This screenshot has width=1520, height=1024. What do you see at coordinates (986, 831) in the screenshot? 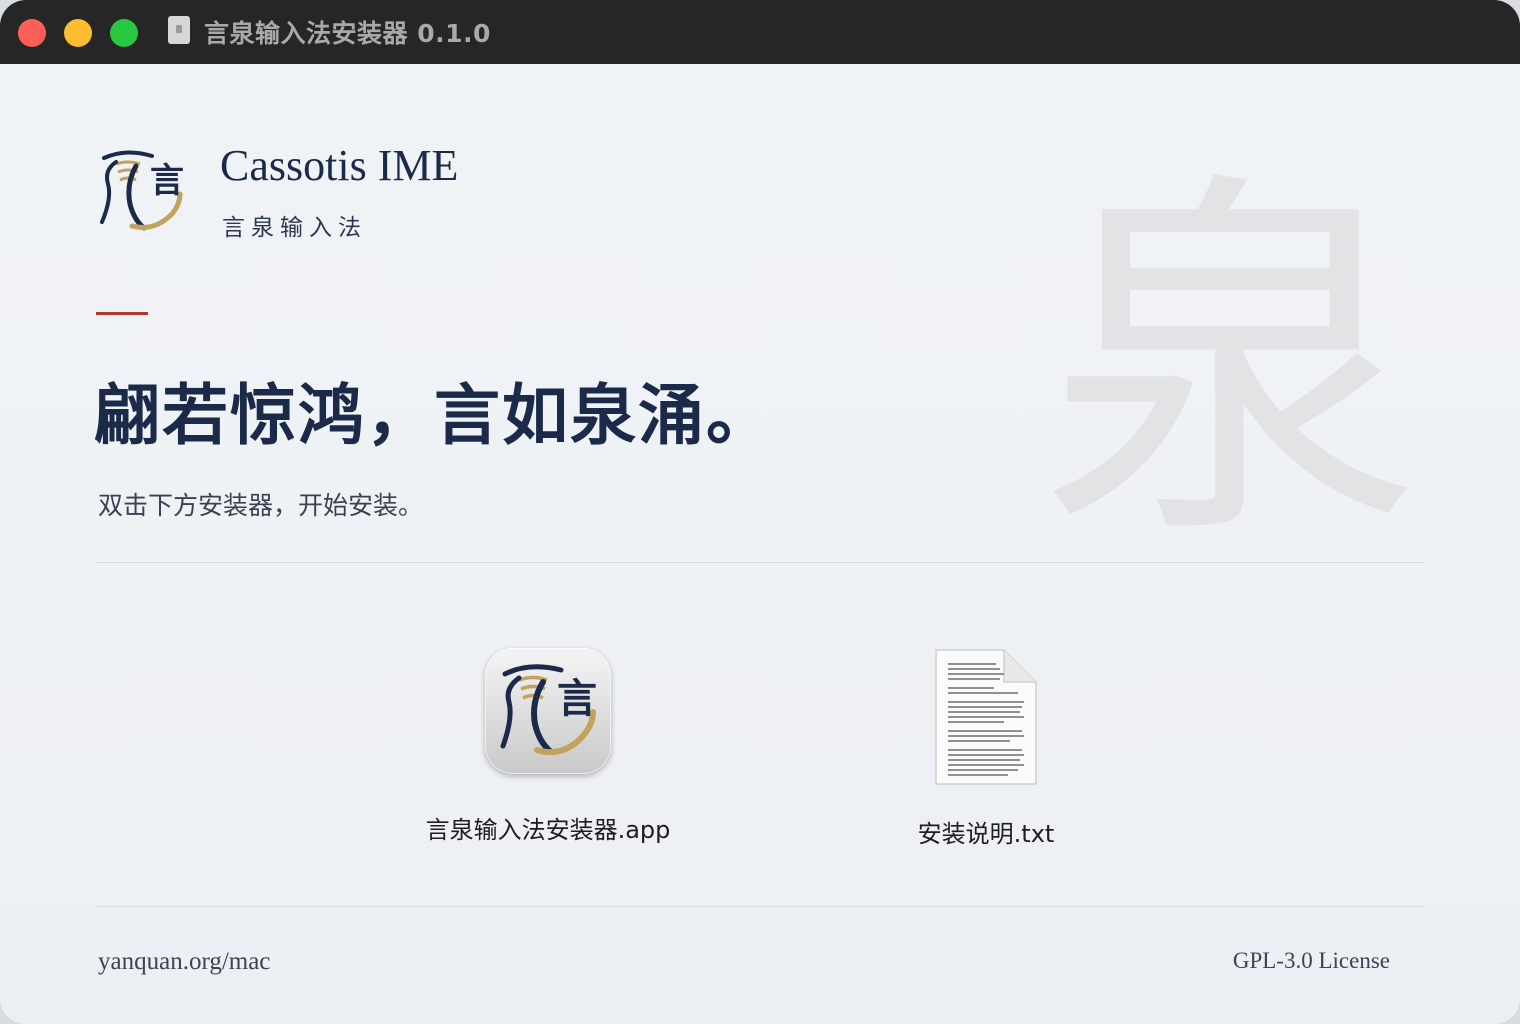
I see `readme-txt-label: 安装说明.txt` at bounding box center [986, 831].